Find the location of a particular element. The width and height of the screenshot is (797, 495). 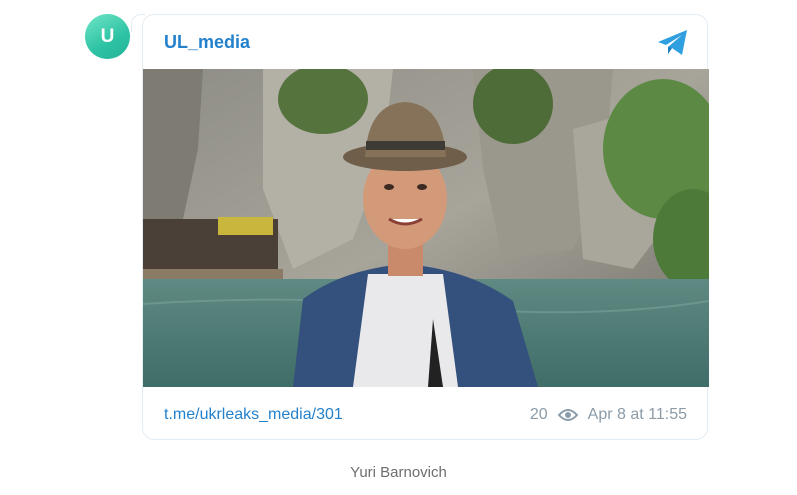

eye-icon is located at coordinates (567, 415).